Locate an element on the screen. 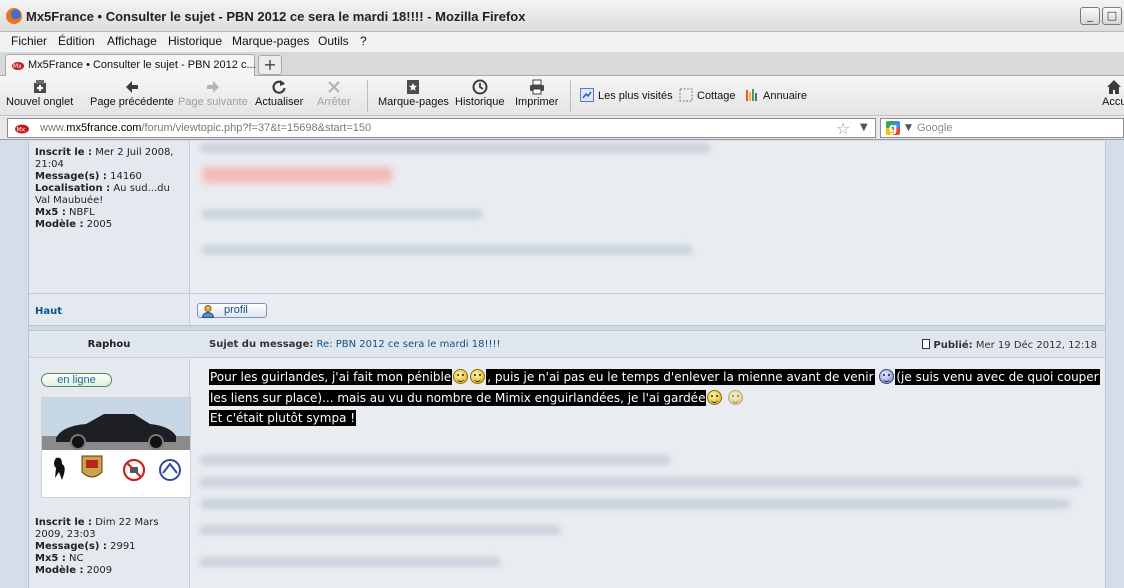  new-tab-icon is located at coordinates (40, 87).